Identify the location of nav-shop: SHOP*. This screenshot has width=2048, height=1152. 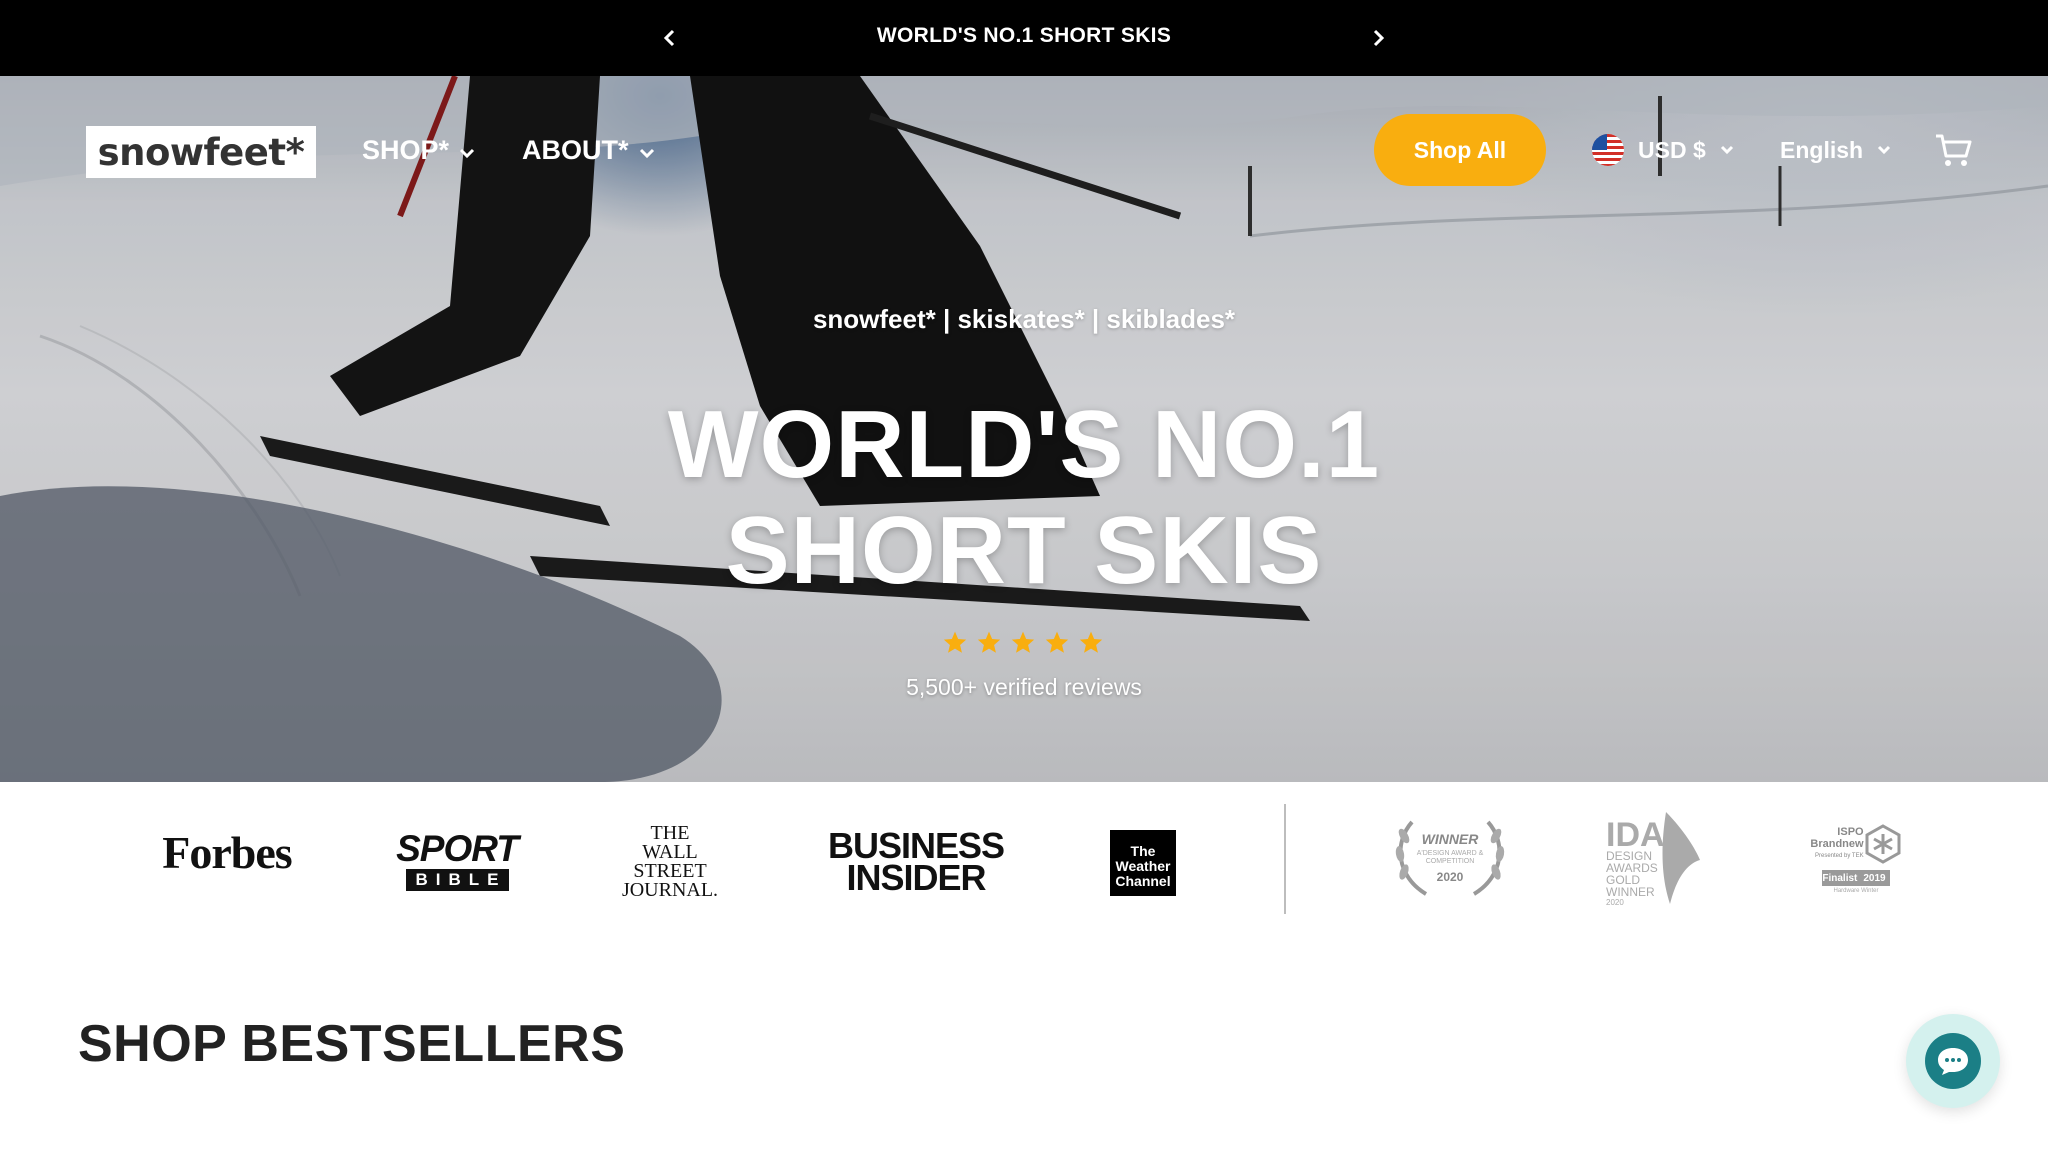
(418, 150).